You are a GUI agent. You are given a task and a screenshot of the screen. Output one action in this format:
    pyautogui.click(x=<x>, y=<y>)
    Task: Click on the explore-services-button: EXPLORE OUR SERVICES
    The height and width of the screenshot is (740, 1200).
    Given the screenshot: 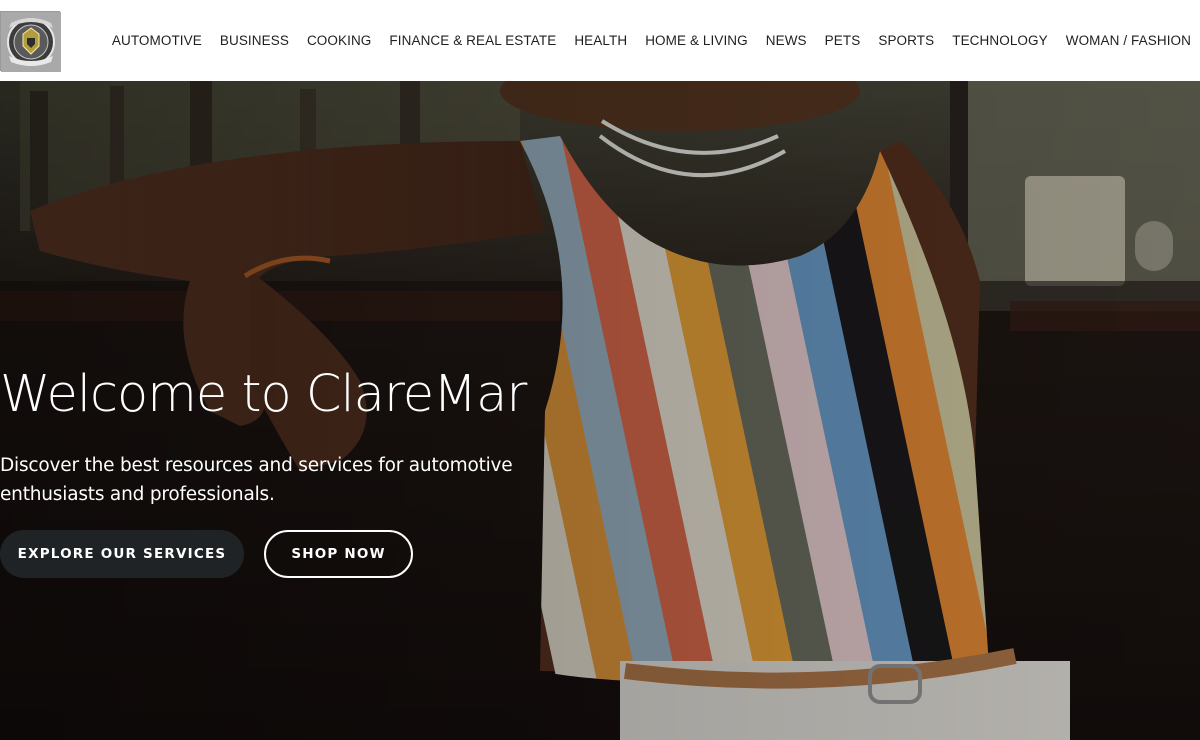 What is the action you would take?
    pyautogui.click(x=122, y=554)
    